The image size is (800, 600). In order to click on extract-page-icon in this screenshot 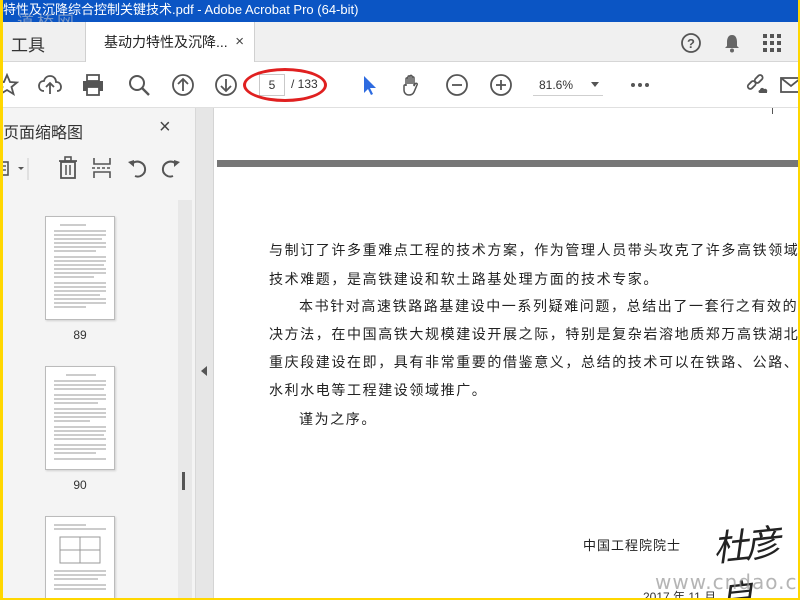, I will do `click(102, 168)`.